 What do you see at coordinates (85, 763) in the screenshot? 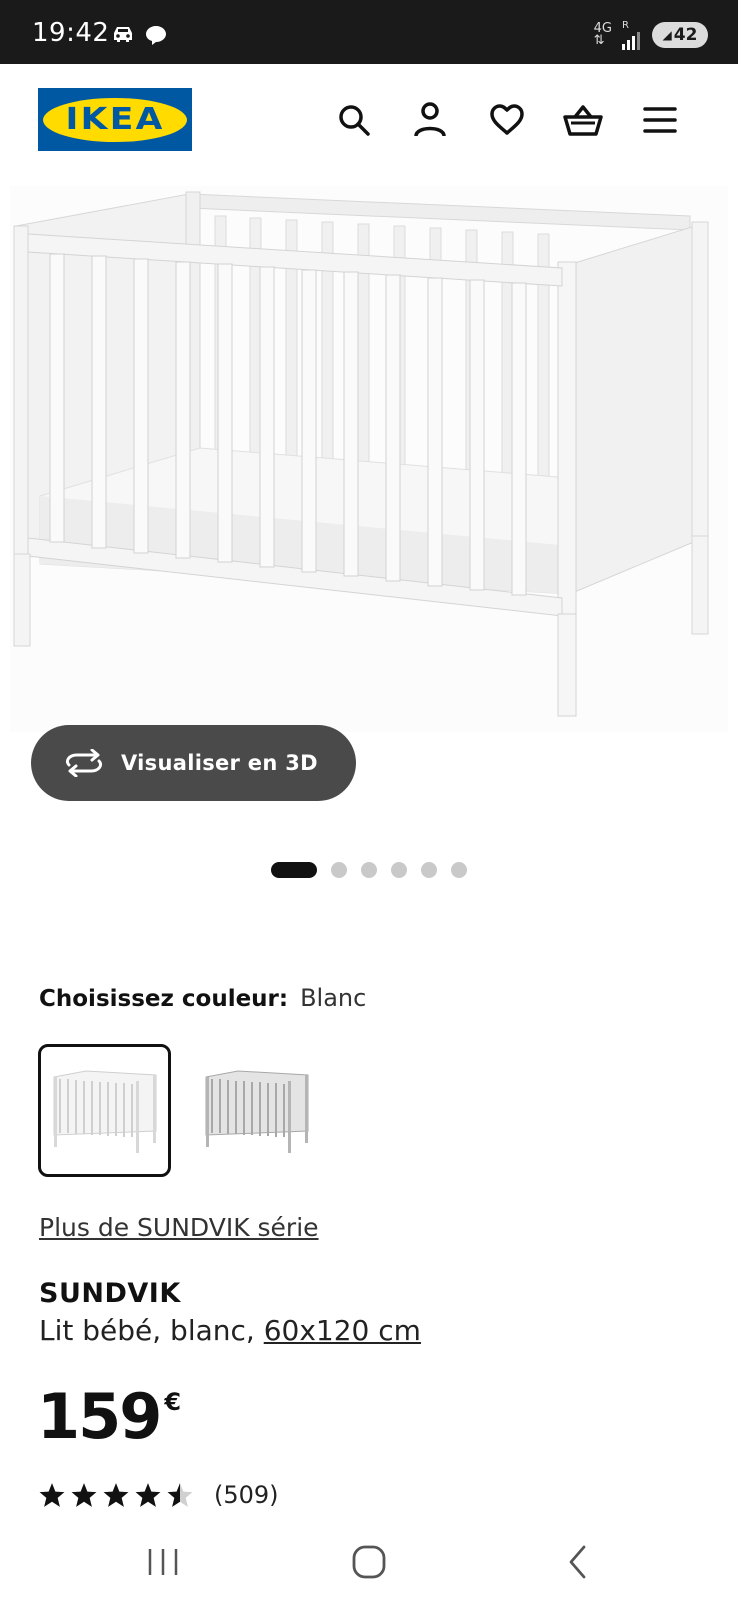
I see `rotate-3d-icon` at bounding box center [85, 763].